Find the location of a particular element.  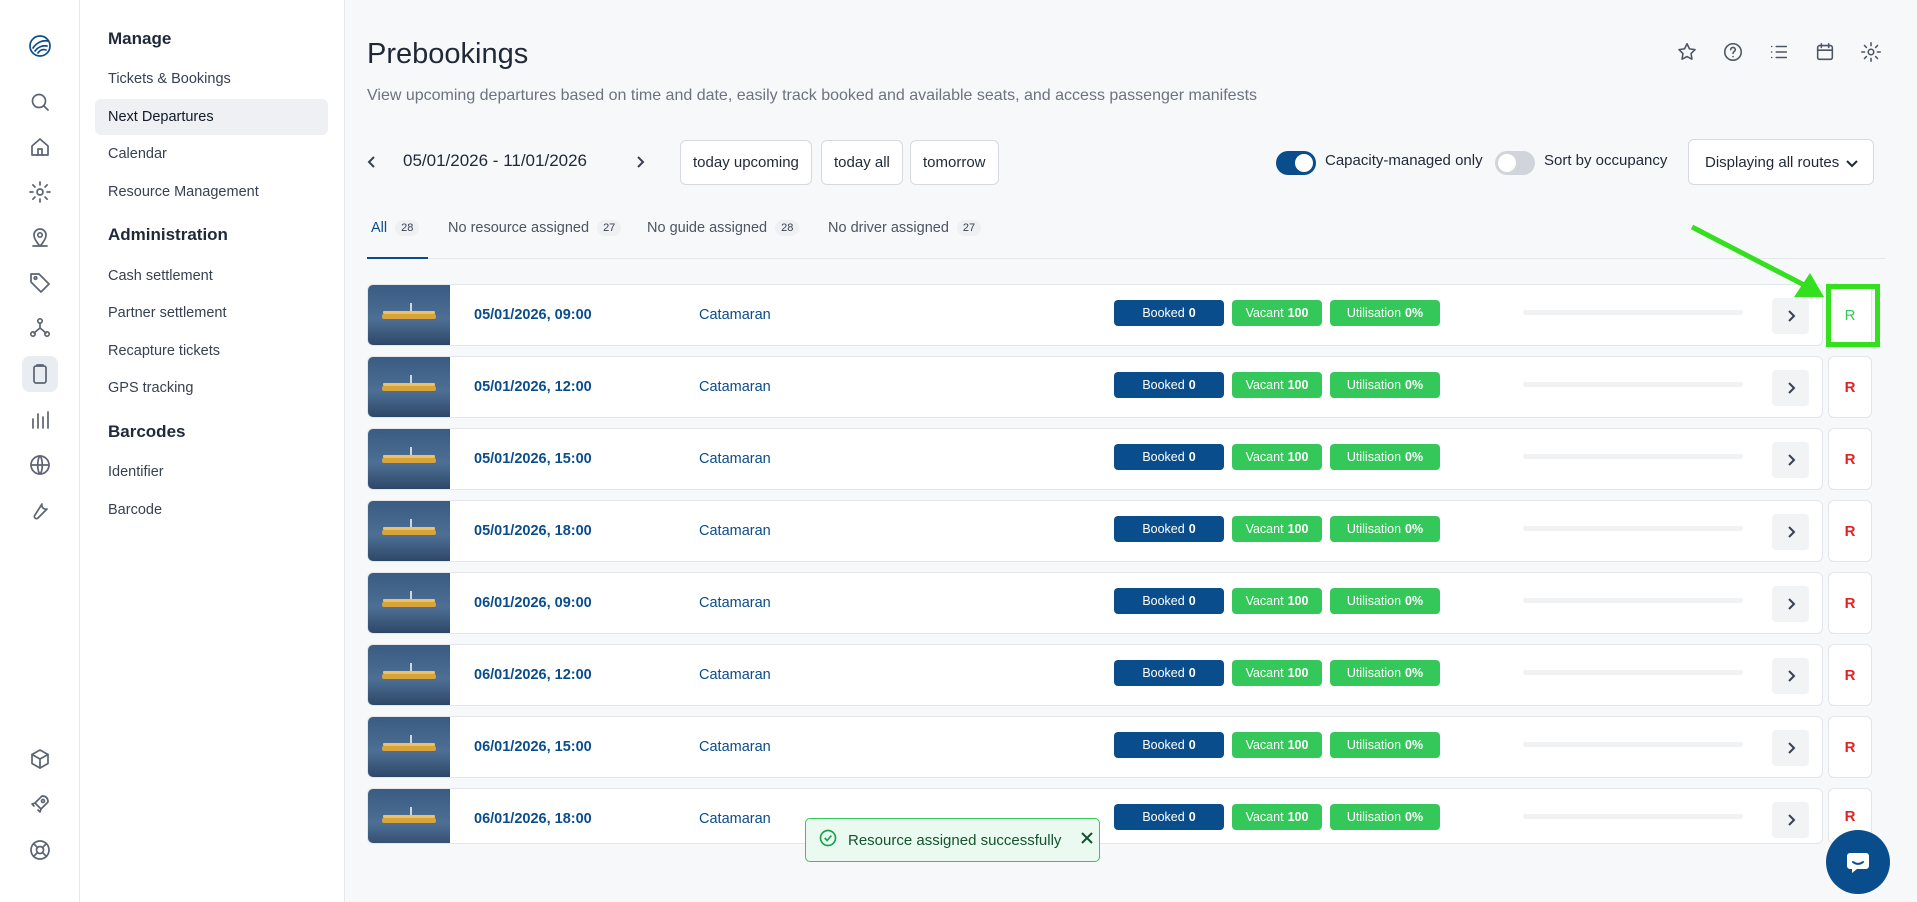

tab-no-resource-assigned: No resource assigned 27 is located at coordinates (535, 228).